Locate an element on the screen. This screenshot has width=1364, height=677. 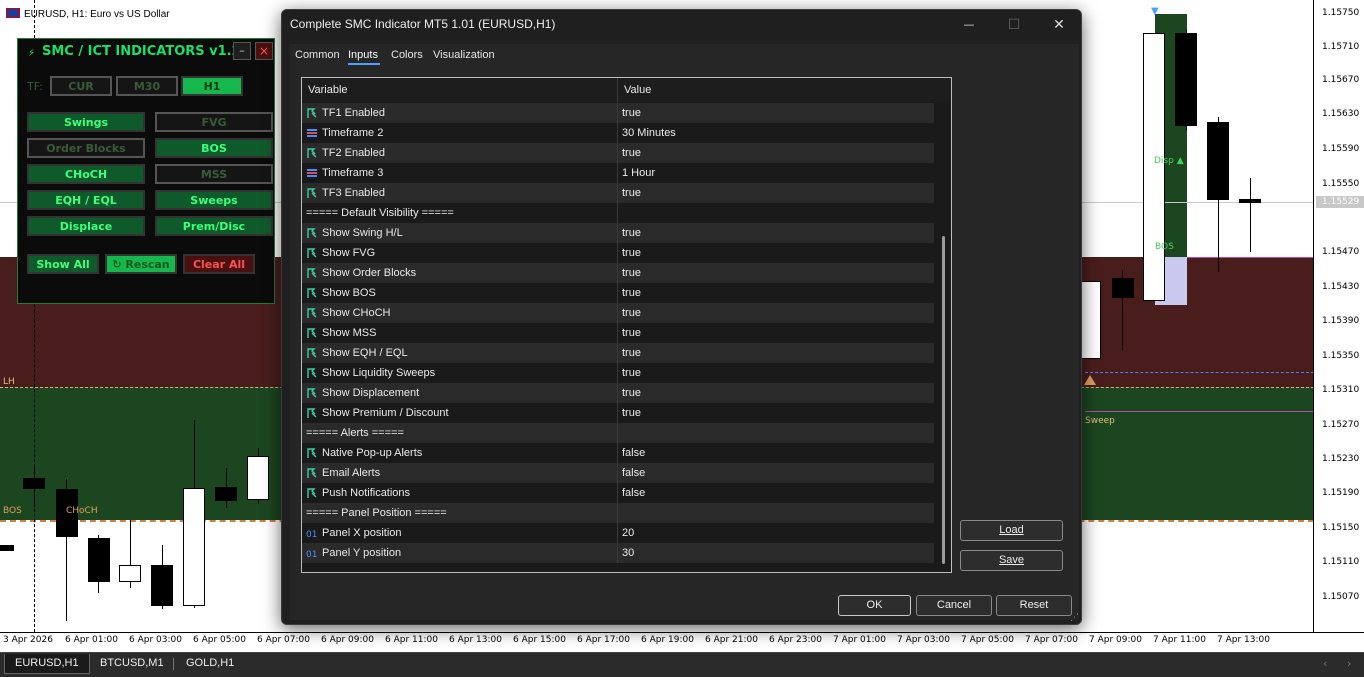
tab-visualization: Visualization is located at coordinates (464, 55).